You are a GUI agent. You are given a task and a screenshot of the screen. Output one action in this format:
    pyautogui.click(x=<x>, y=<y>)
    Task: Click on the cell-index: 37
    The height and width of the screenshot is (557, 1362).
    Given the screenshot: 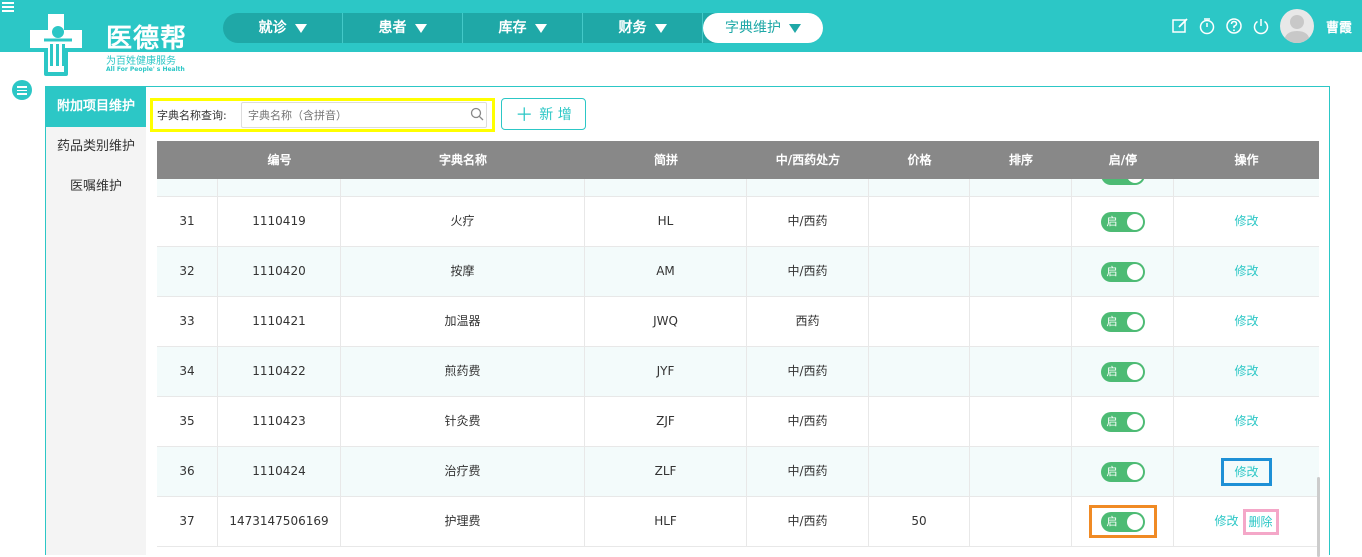 What is the action you would take?
    pyautogui.click(x=187, y=521)
    